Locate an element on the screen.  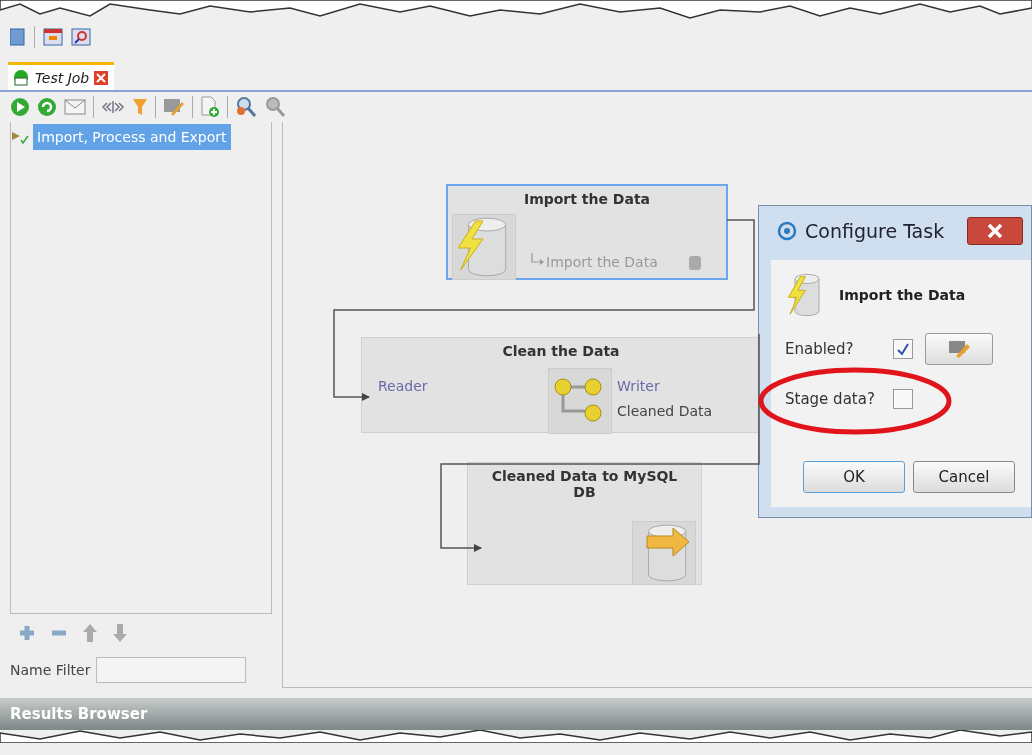
zoom-icon is located at coordinates (275, 107).